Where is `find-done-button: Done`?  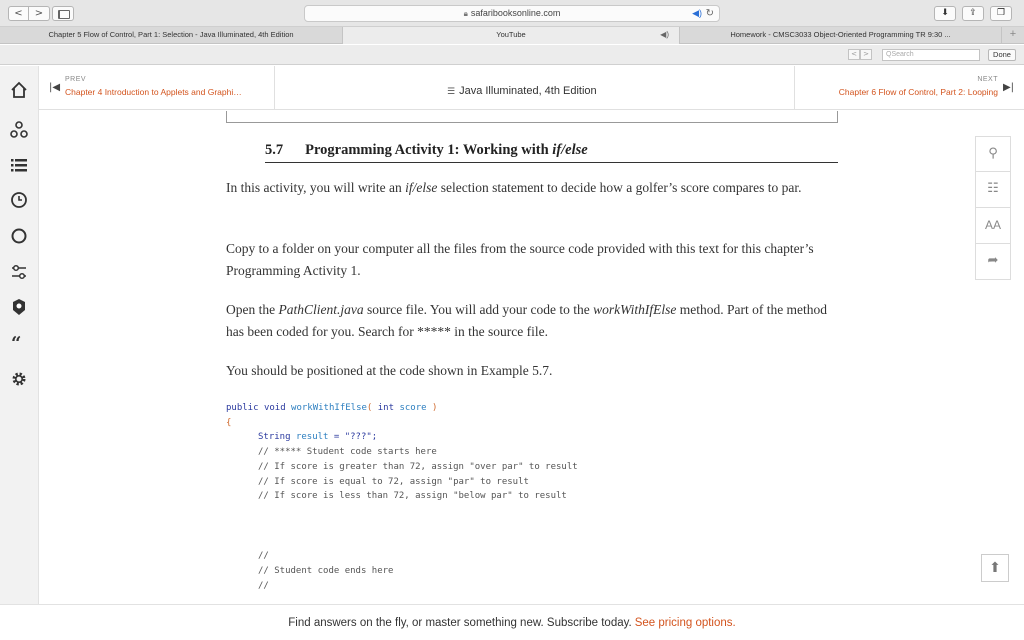
find-done-button: Done is located at coordinates (1002, 55).